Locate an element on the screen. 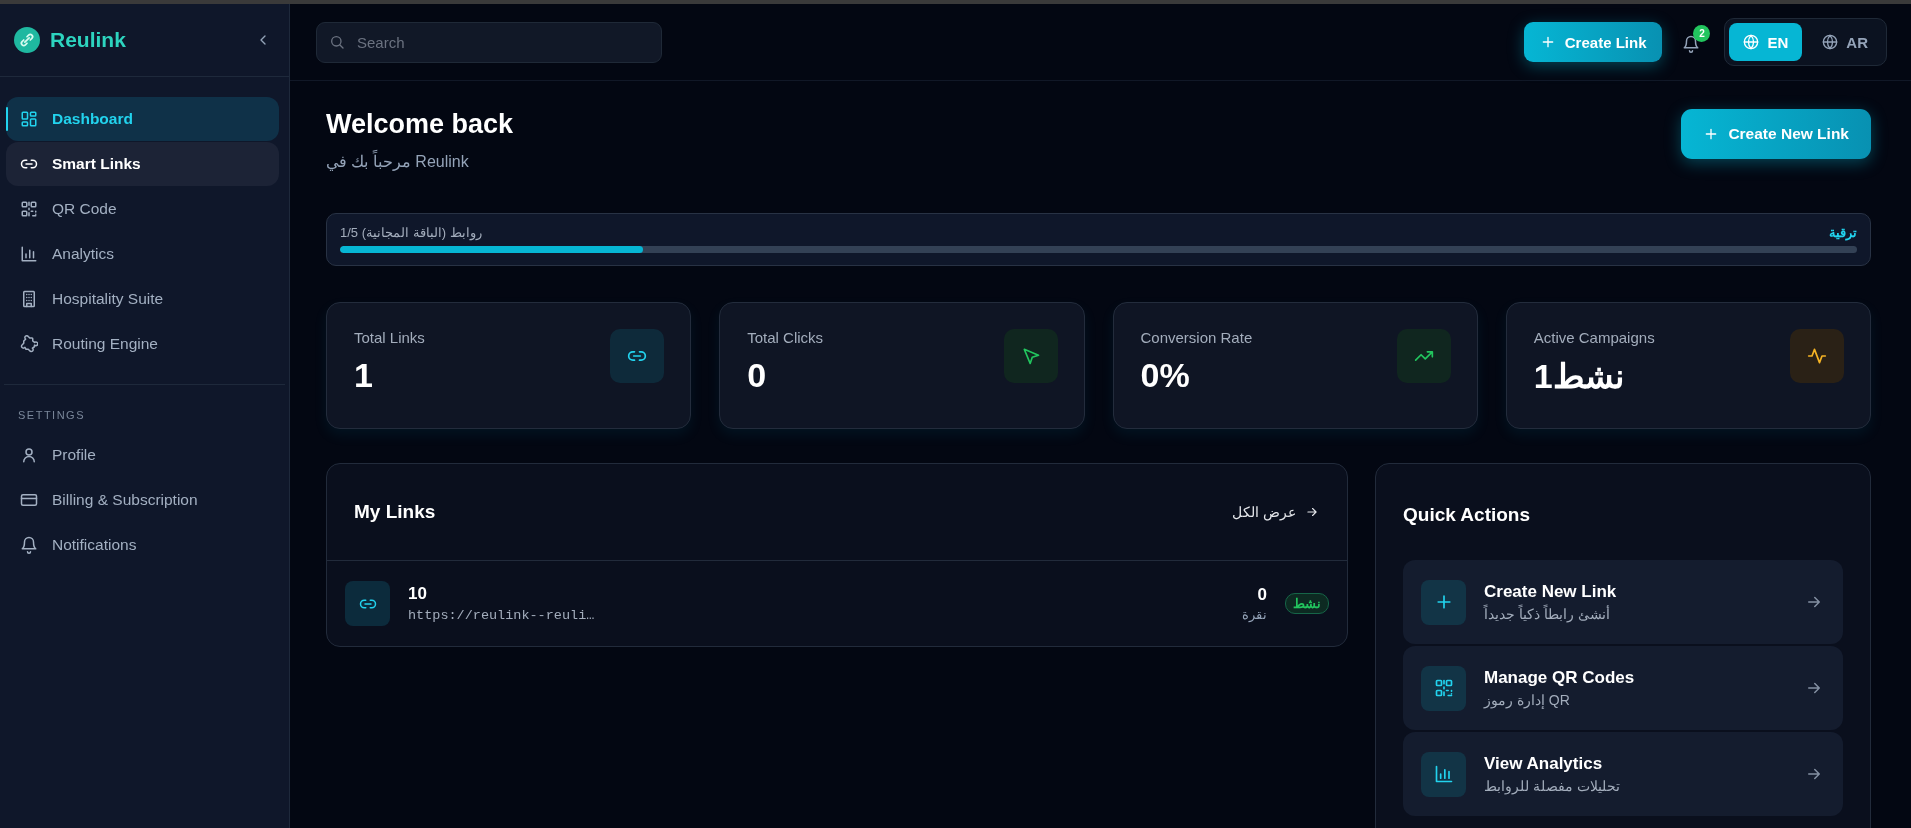 The image size is (1911, 828). card-title: Quick Actions is located at coordinates (1467, 515).